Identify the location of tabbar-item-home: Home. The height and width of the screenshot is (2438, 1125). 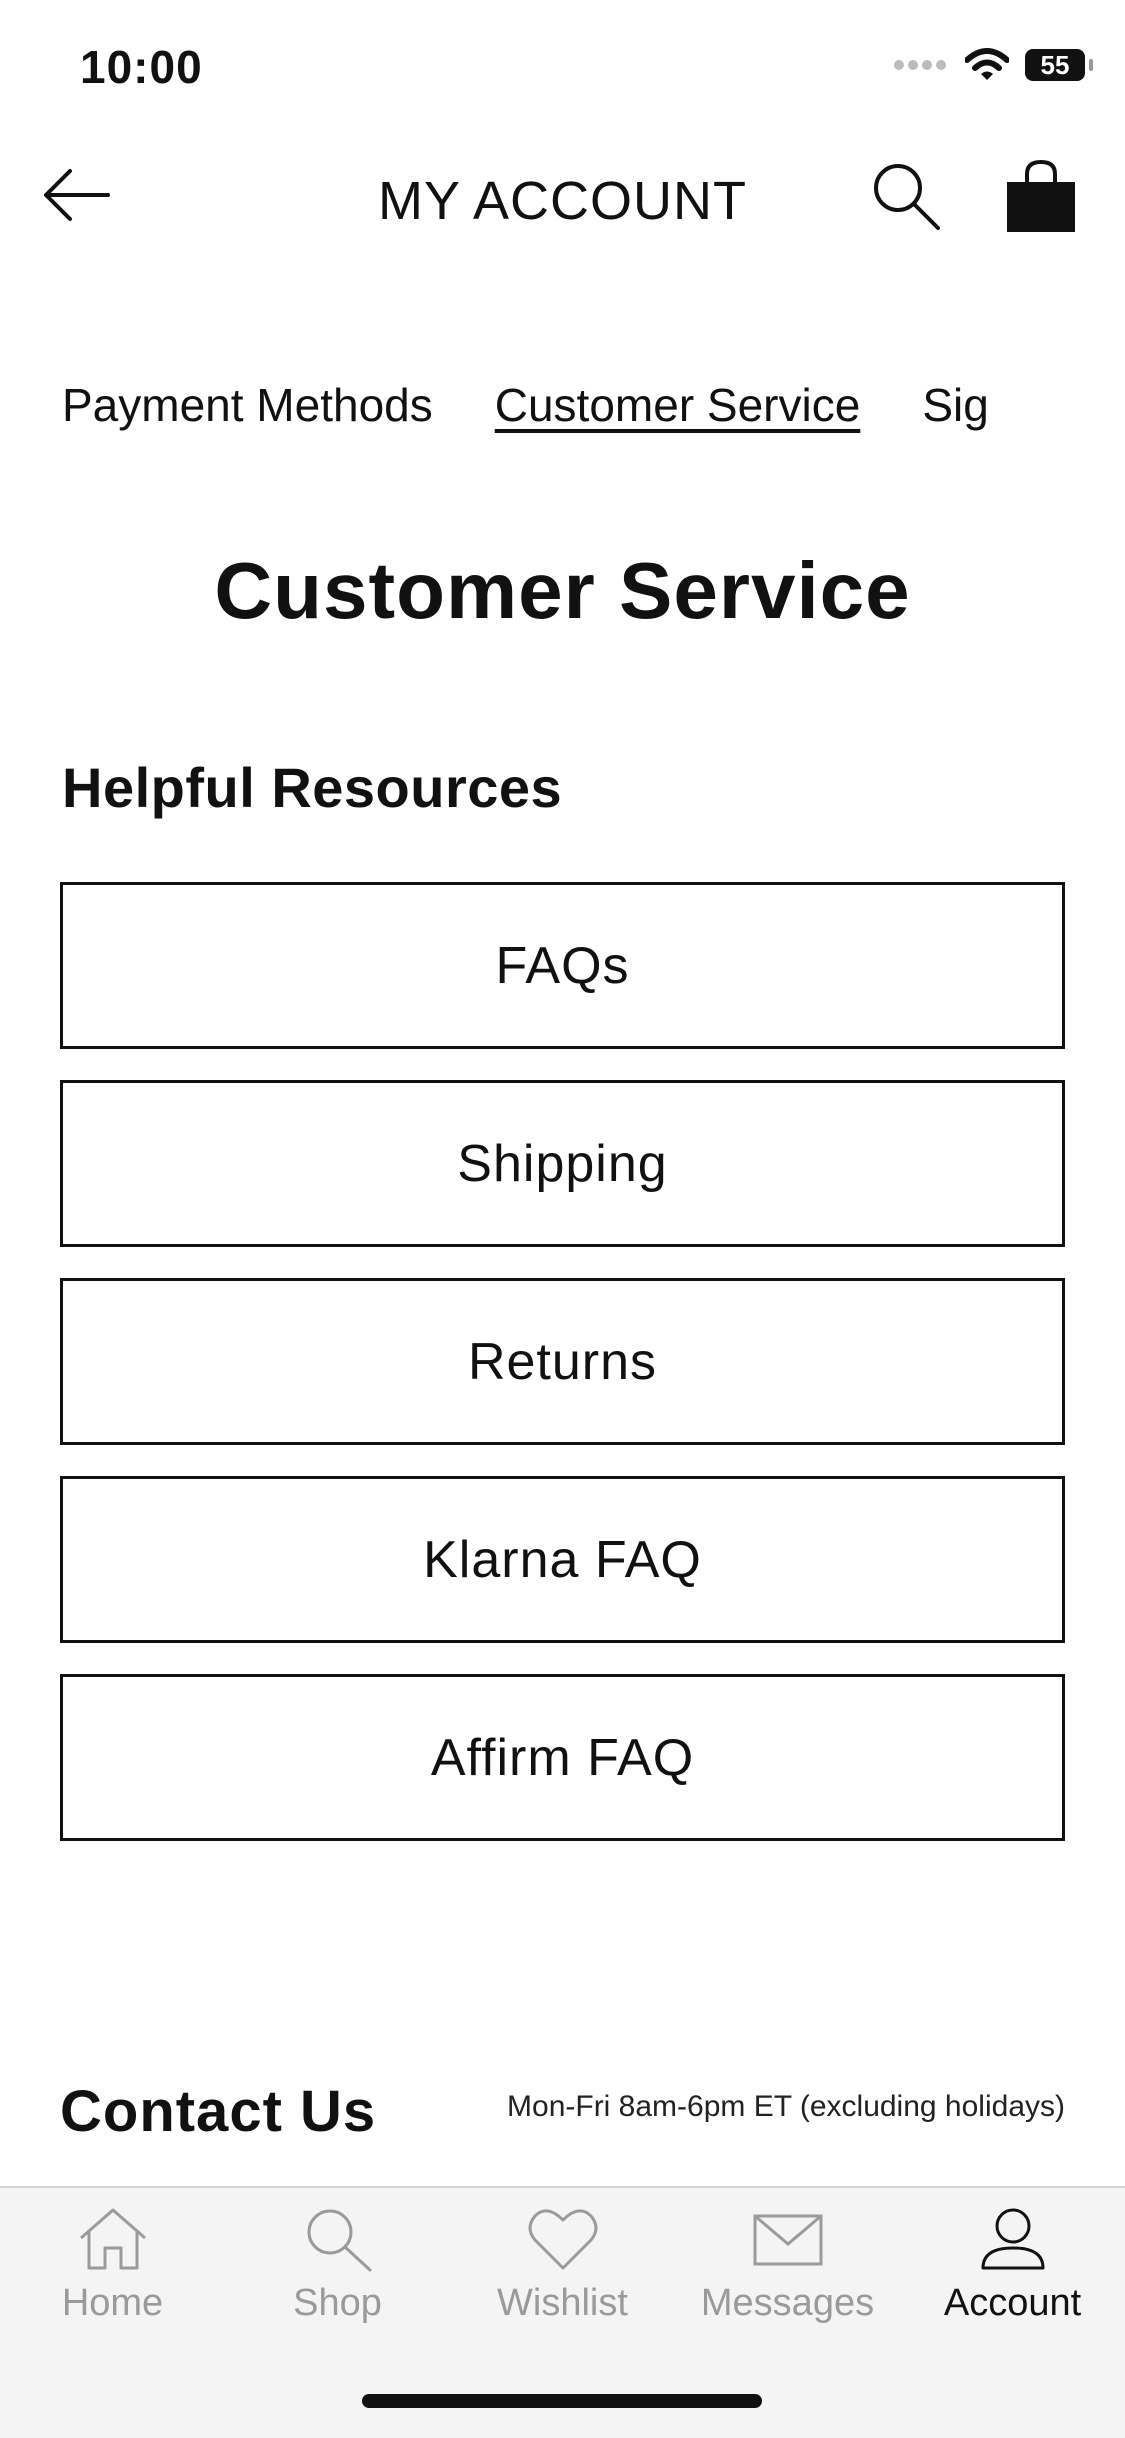
(112, 2265).